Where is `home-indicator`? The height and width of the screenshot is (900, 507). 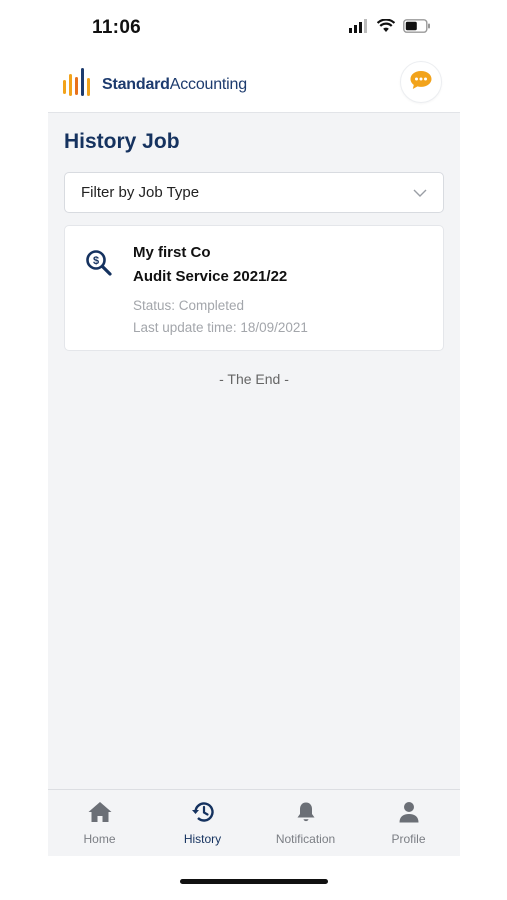
home-indicator is located at coordinates (254, 881).